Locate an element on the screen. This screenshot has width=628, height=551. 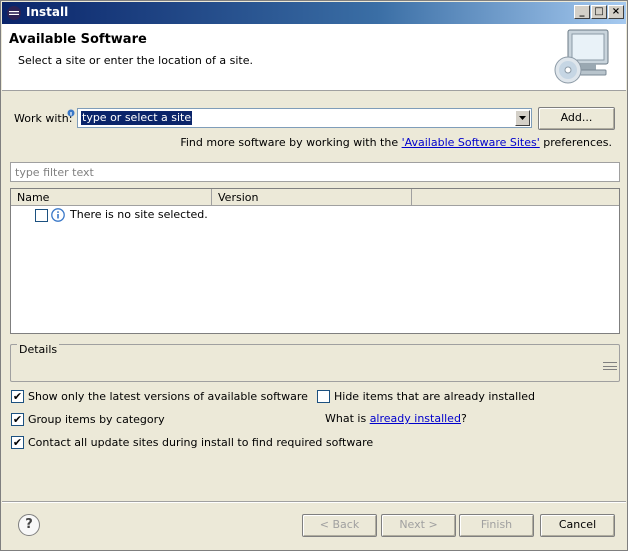
finish-button: Finish is located at coordinates (496, 525).